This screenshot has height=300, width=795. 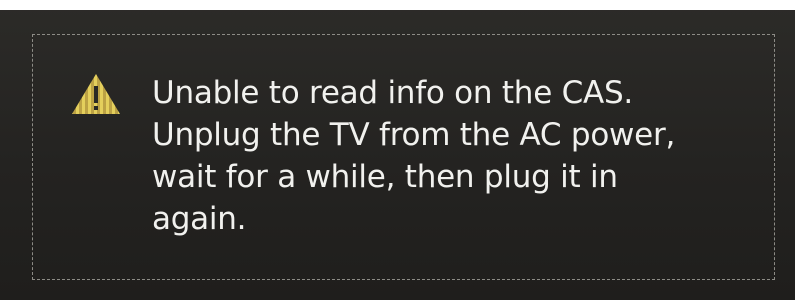 I want to click on top-edge, so click(x=397, y=5).